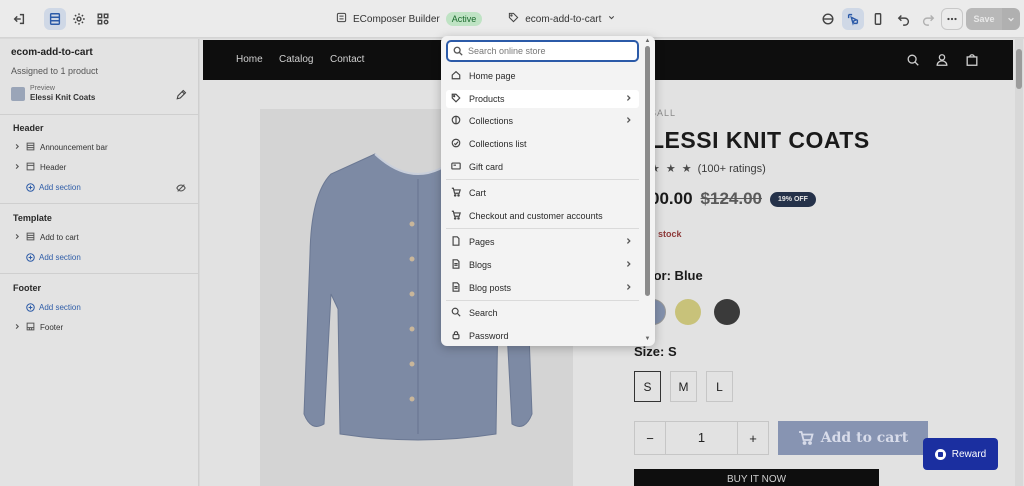 The image size is (1024, 486). What do you see at coordinates (456, 144) in the screenshot?
I see `collection-list-icon` at bounding box center [456, 144].